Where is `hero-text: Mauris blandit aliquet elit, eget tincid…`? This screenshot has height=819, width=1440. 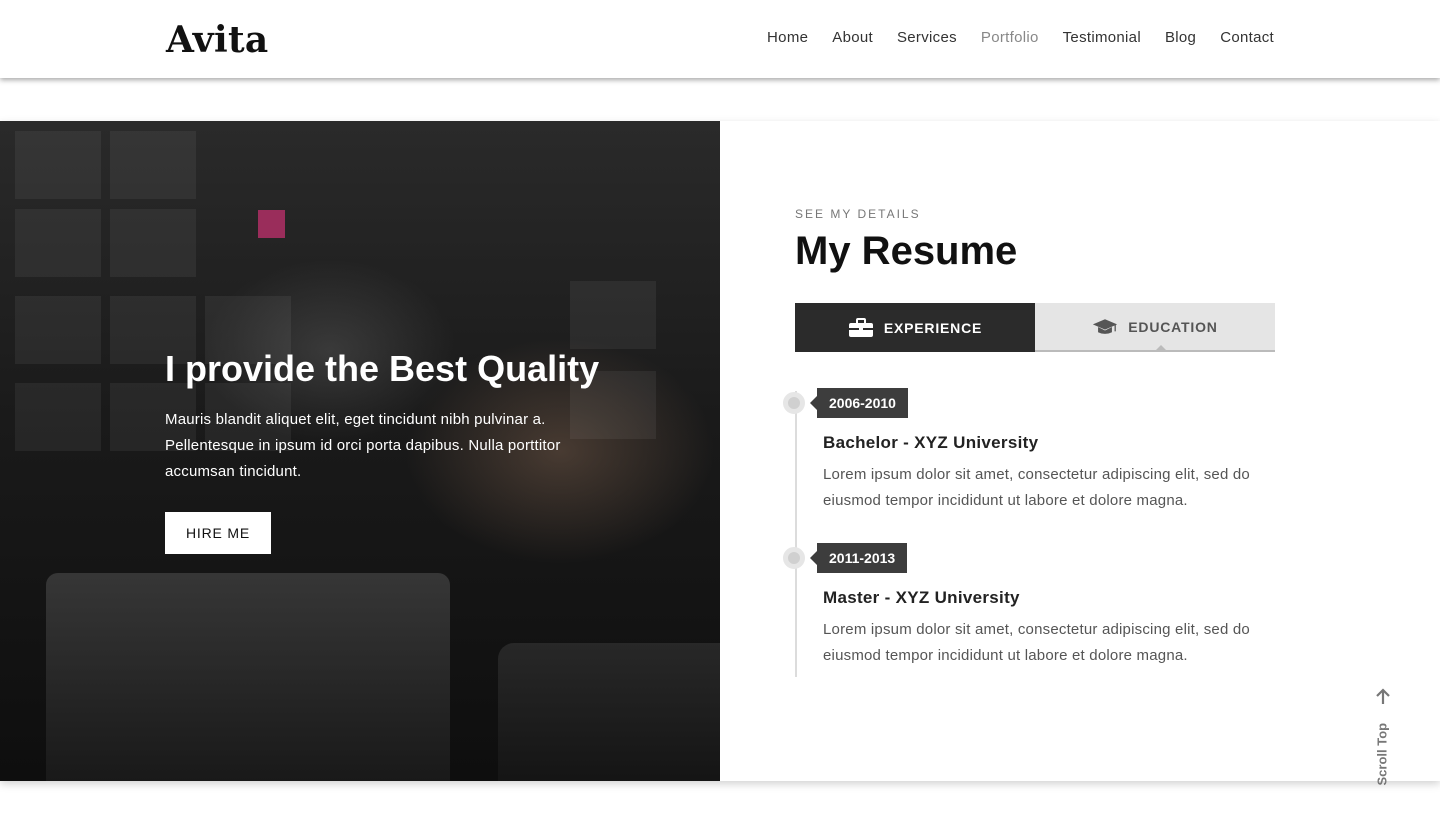 hero-text: Mauris blandit aliquet elit, eget tincid… is located at coordinates (363, 445).